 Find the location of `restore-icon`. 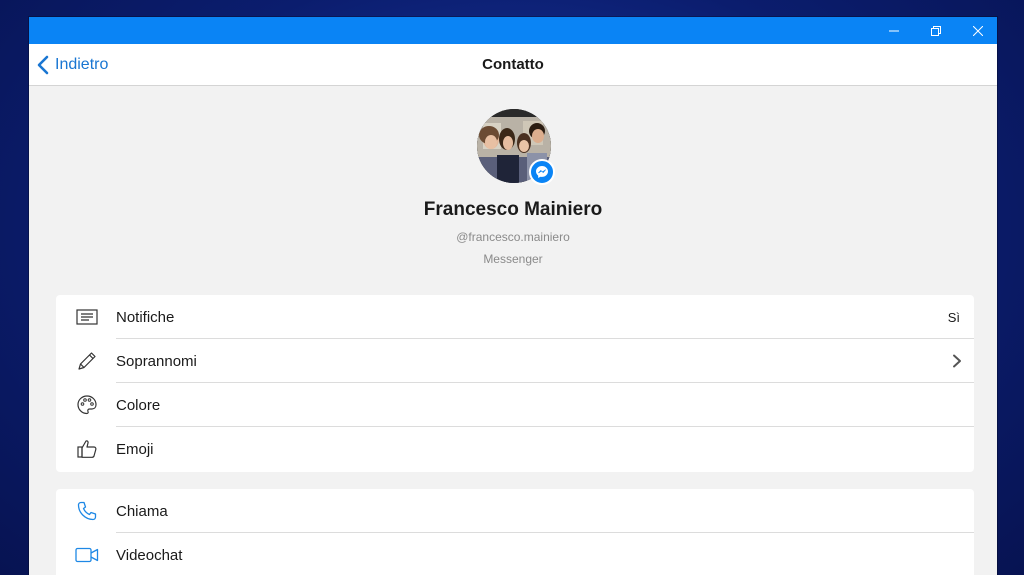

restore-icon is located at coordinates (936, 30).